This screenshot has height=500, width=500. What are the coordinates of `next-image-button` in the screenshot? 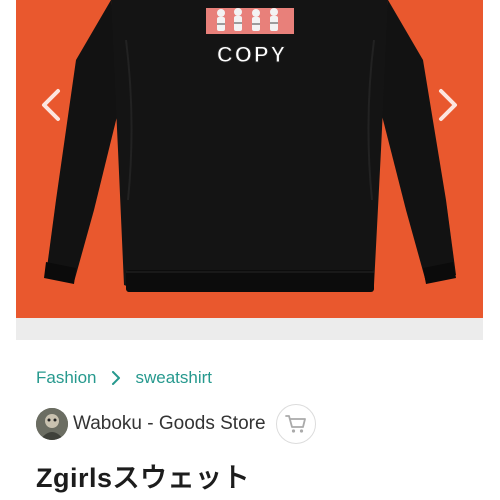 It's located at (447, 105).